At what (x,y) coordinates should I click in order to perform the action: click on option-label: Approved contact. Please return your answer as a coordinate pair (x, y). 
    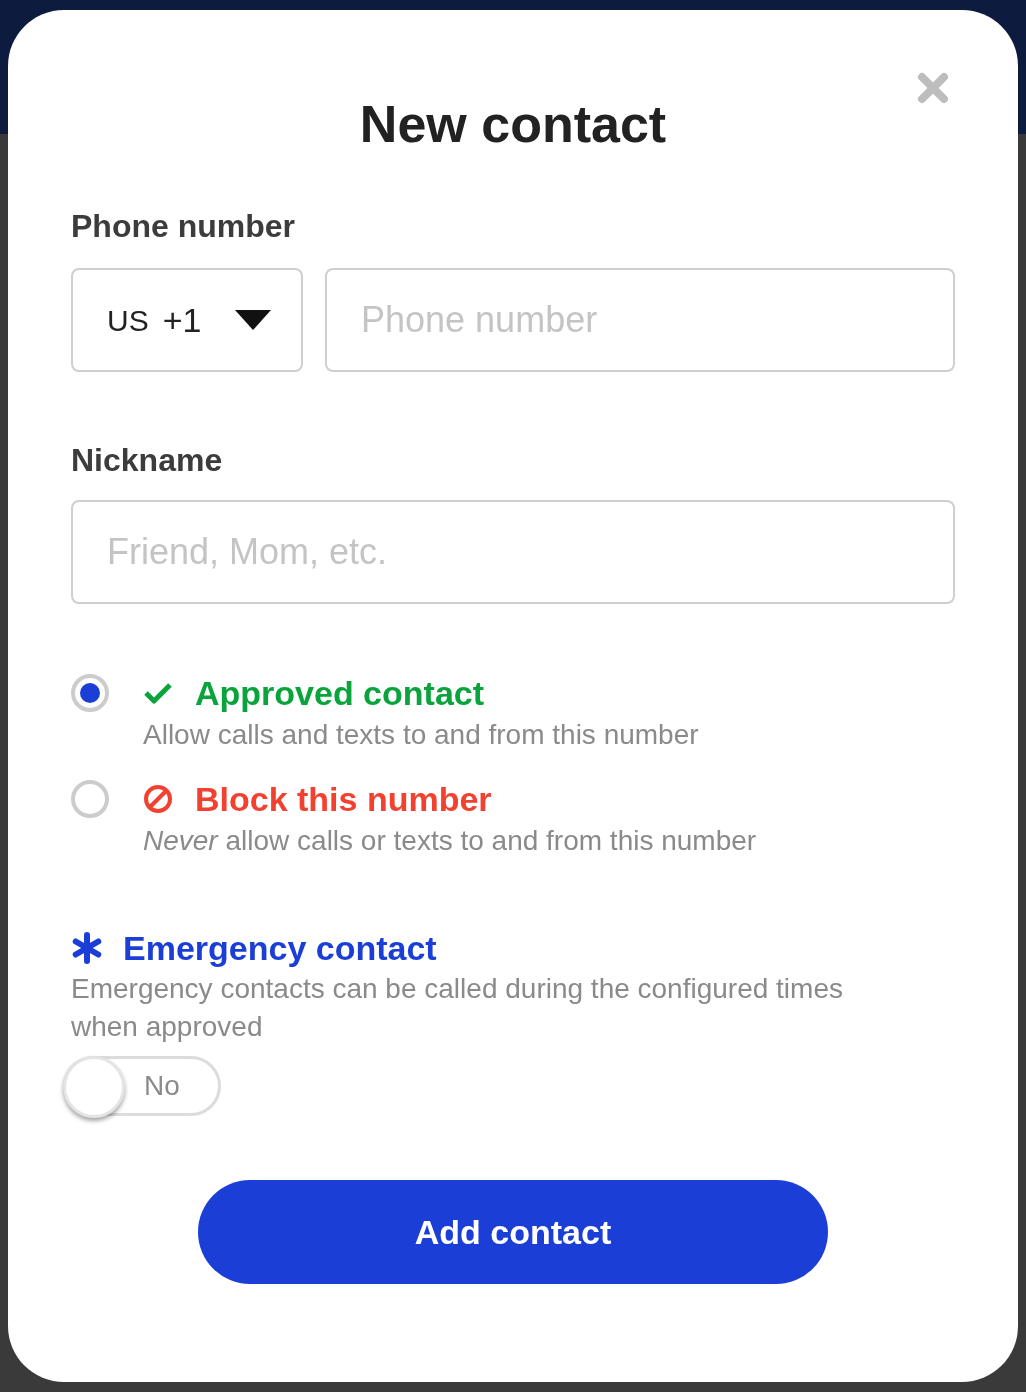
    Looking at the image, I should click on (340, 693).